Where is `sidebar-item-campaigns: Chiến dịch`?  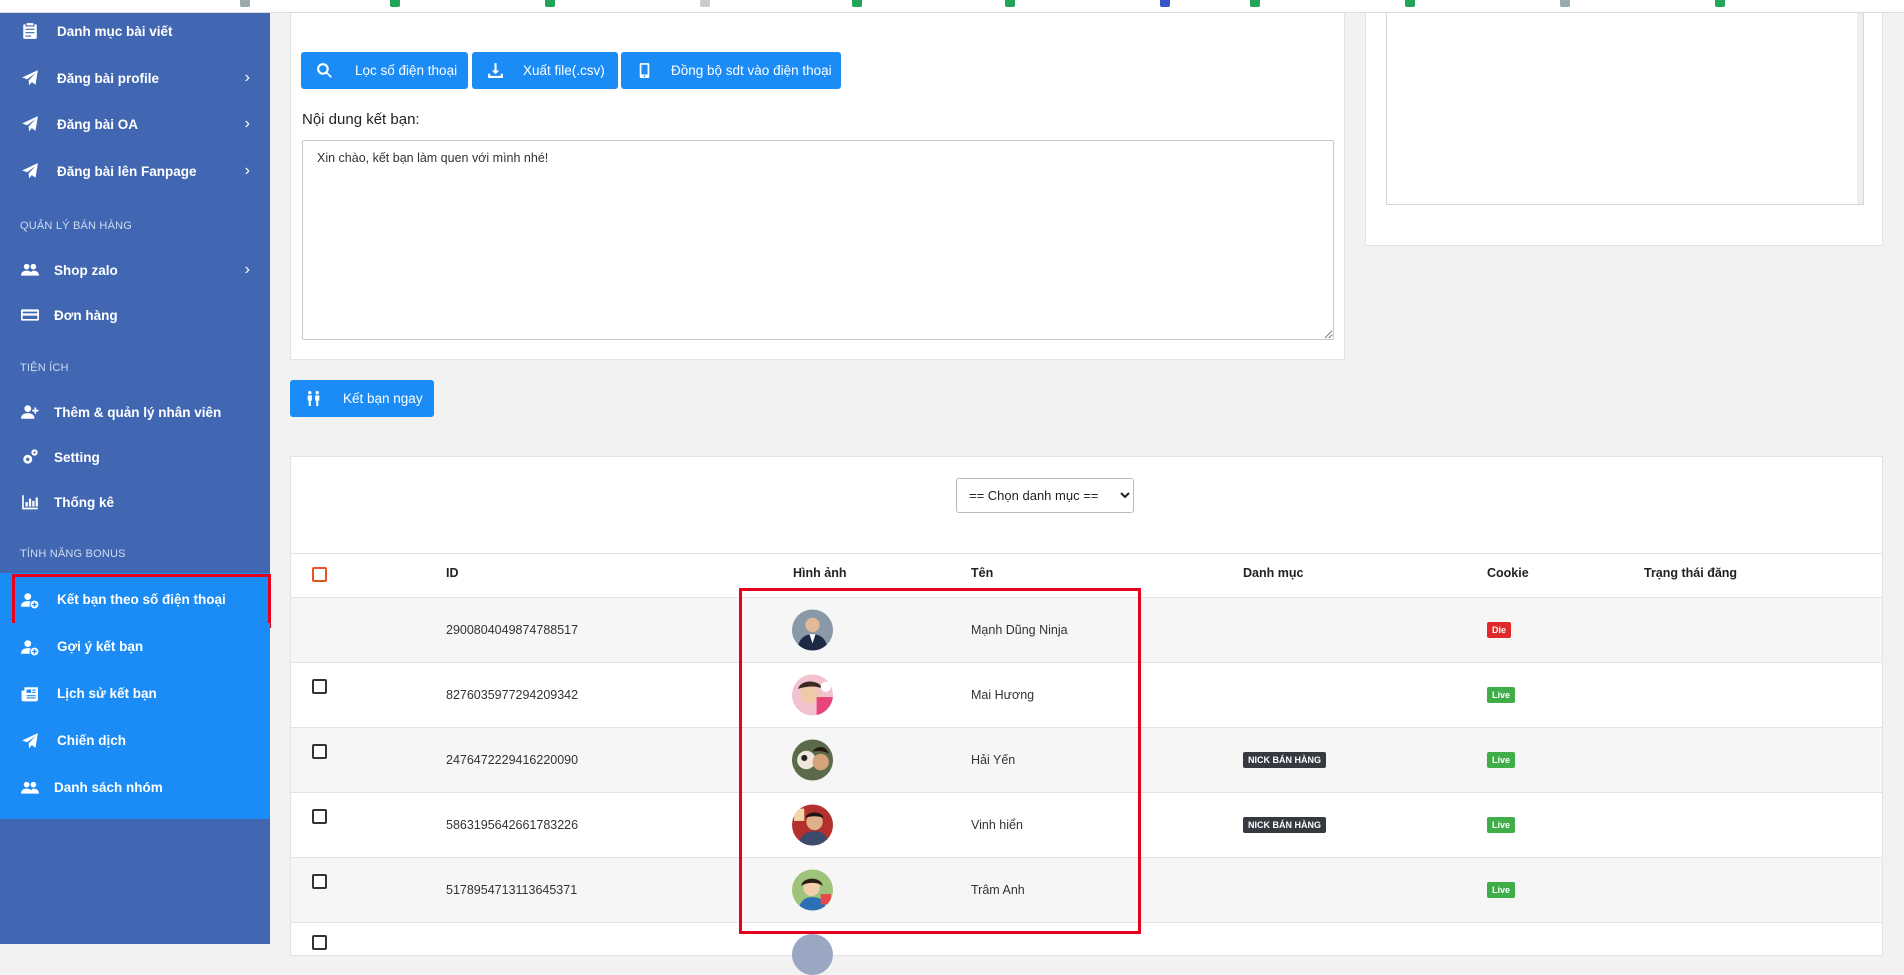 sidebar-item-campaigns: Chiến dịch is located at coordinates (135, 741).